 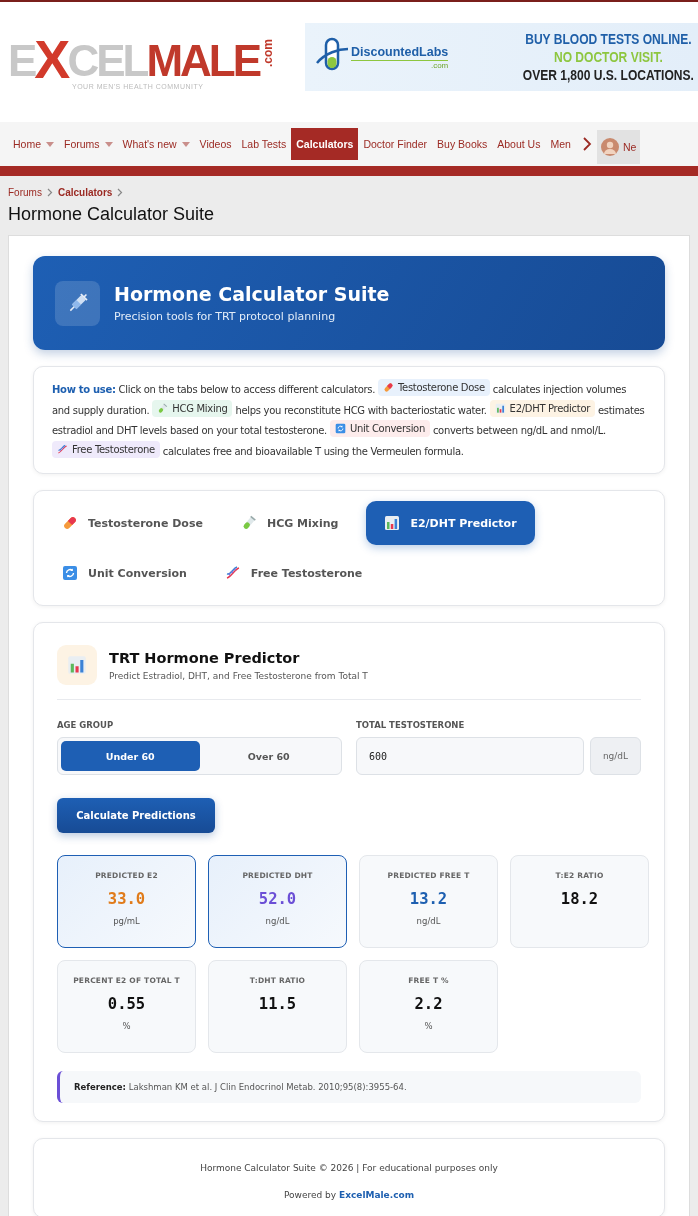 What do you see at coordinates (608, 75) in the screenshot?
I see `ad-text: OVER 1,800 U.S. LOCATIONS.` at bounding box center [608, 75].